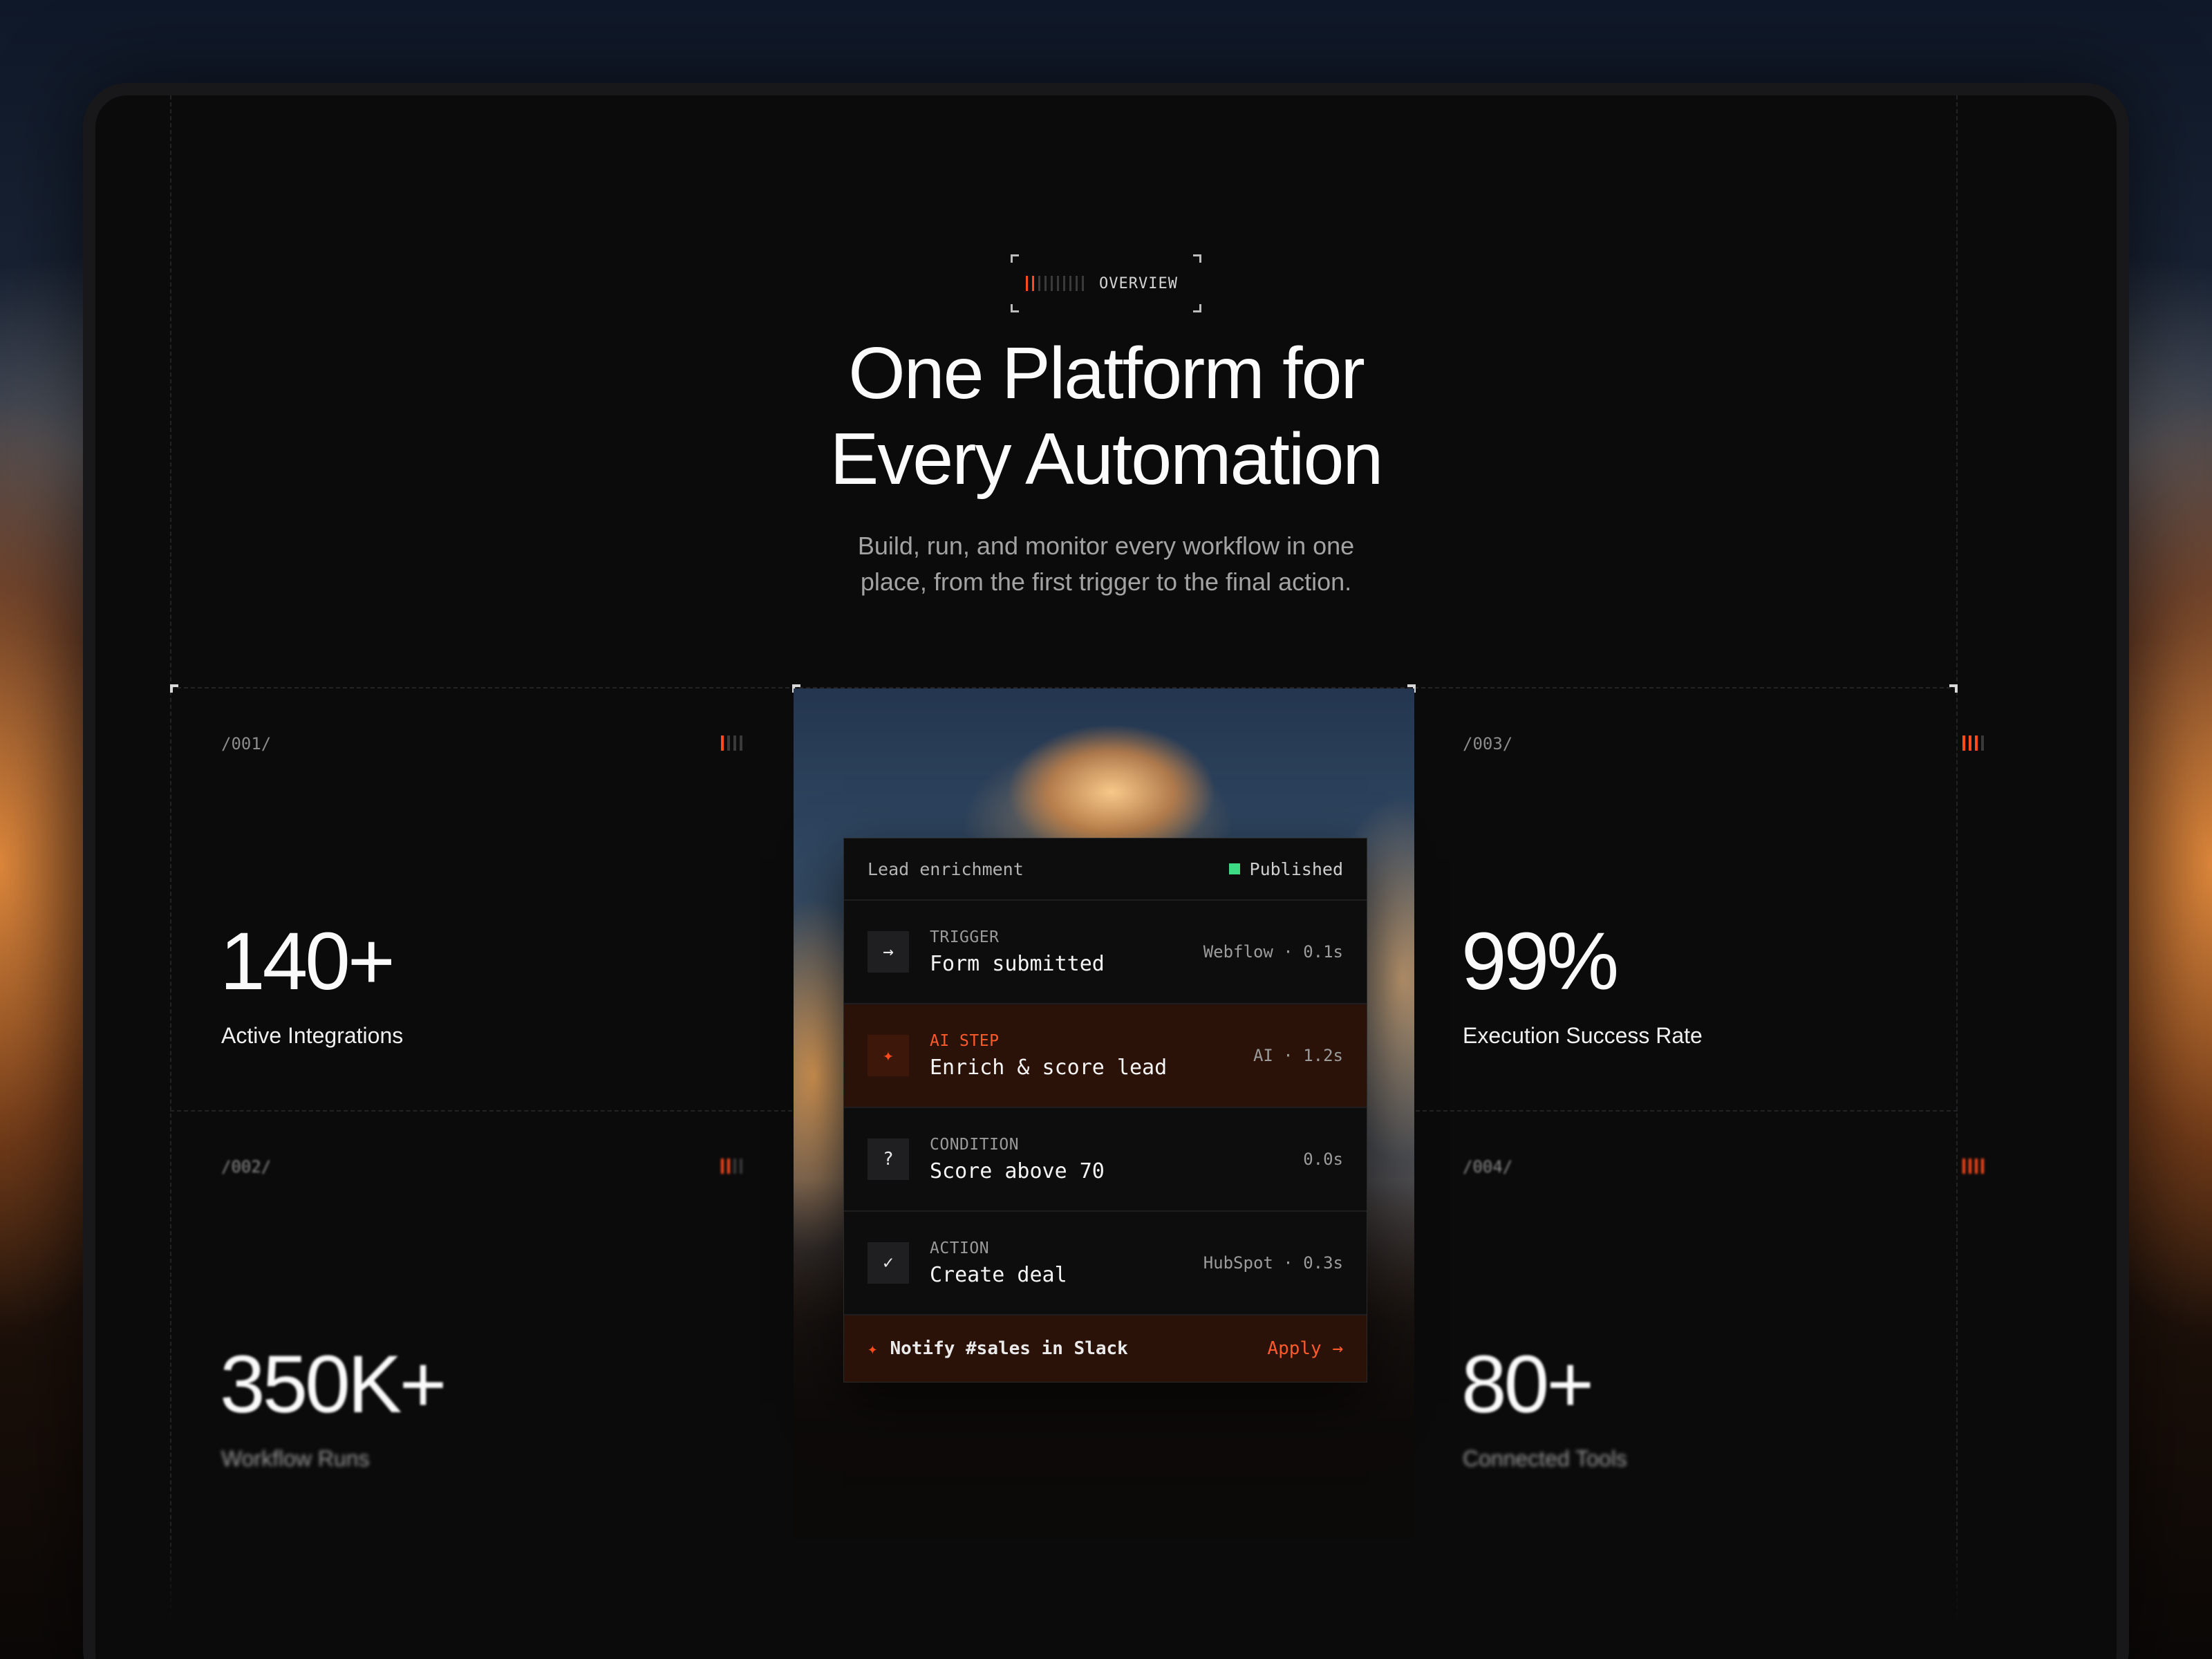  What do you see at coordinates (946, 869) in the screenshot?
I see `workflow-title: Lead enrichment` at bounding box center [946, 869].